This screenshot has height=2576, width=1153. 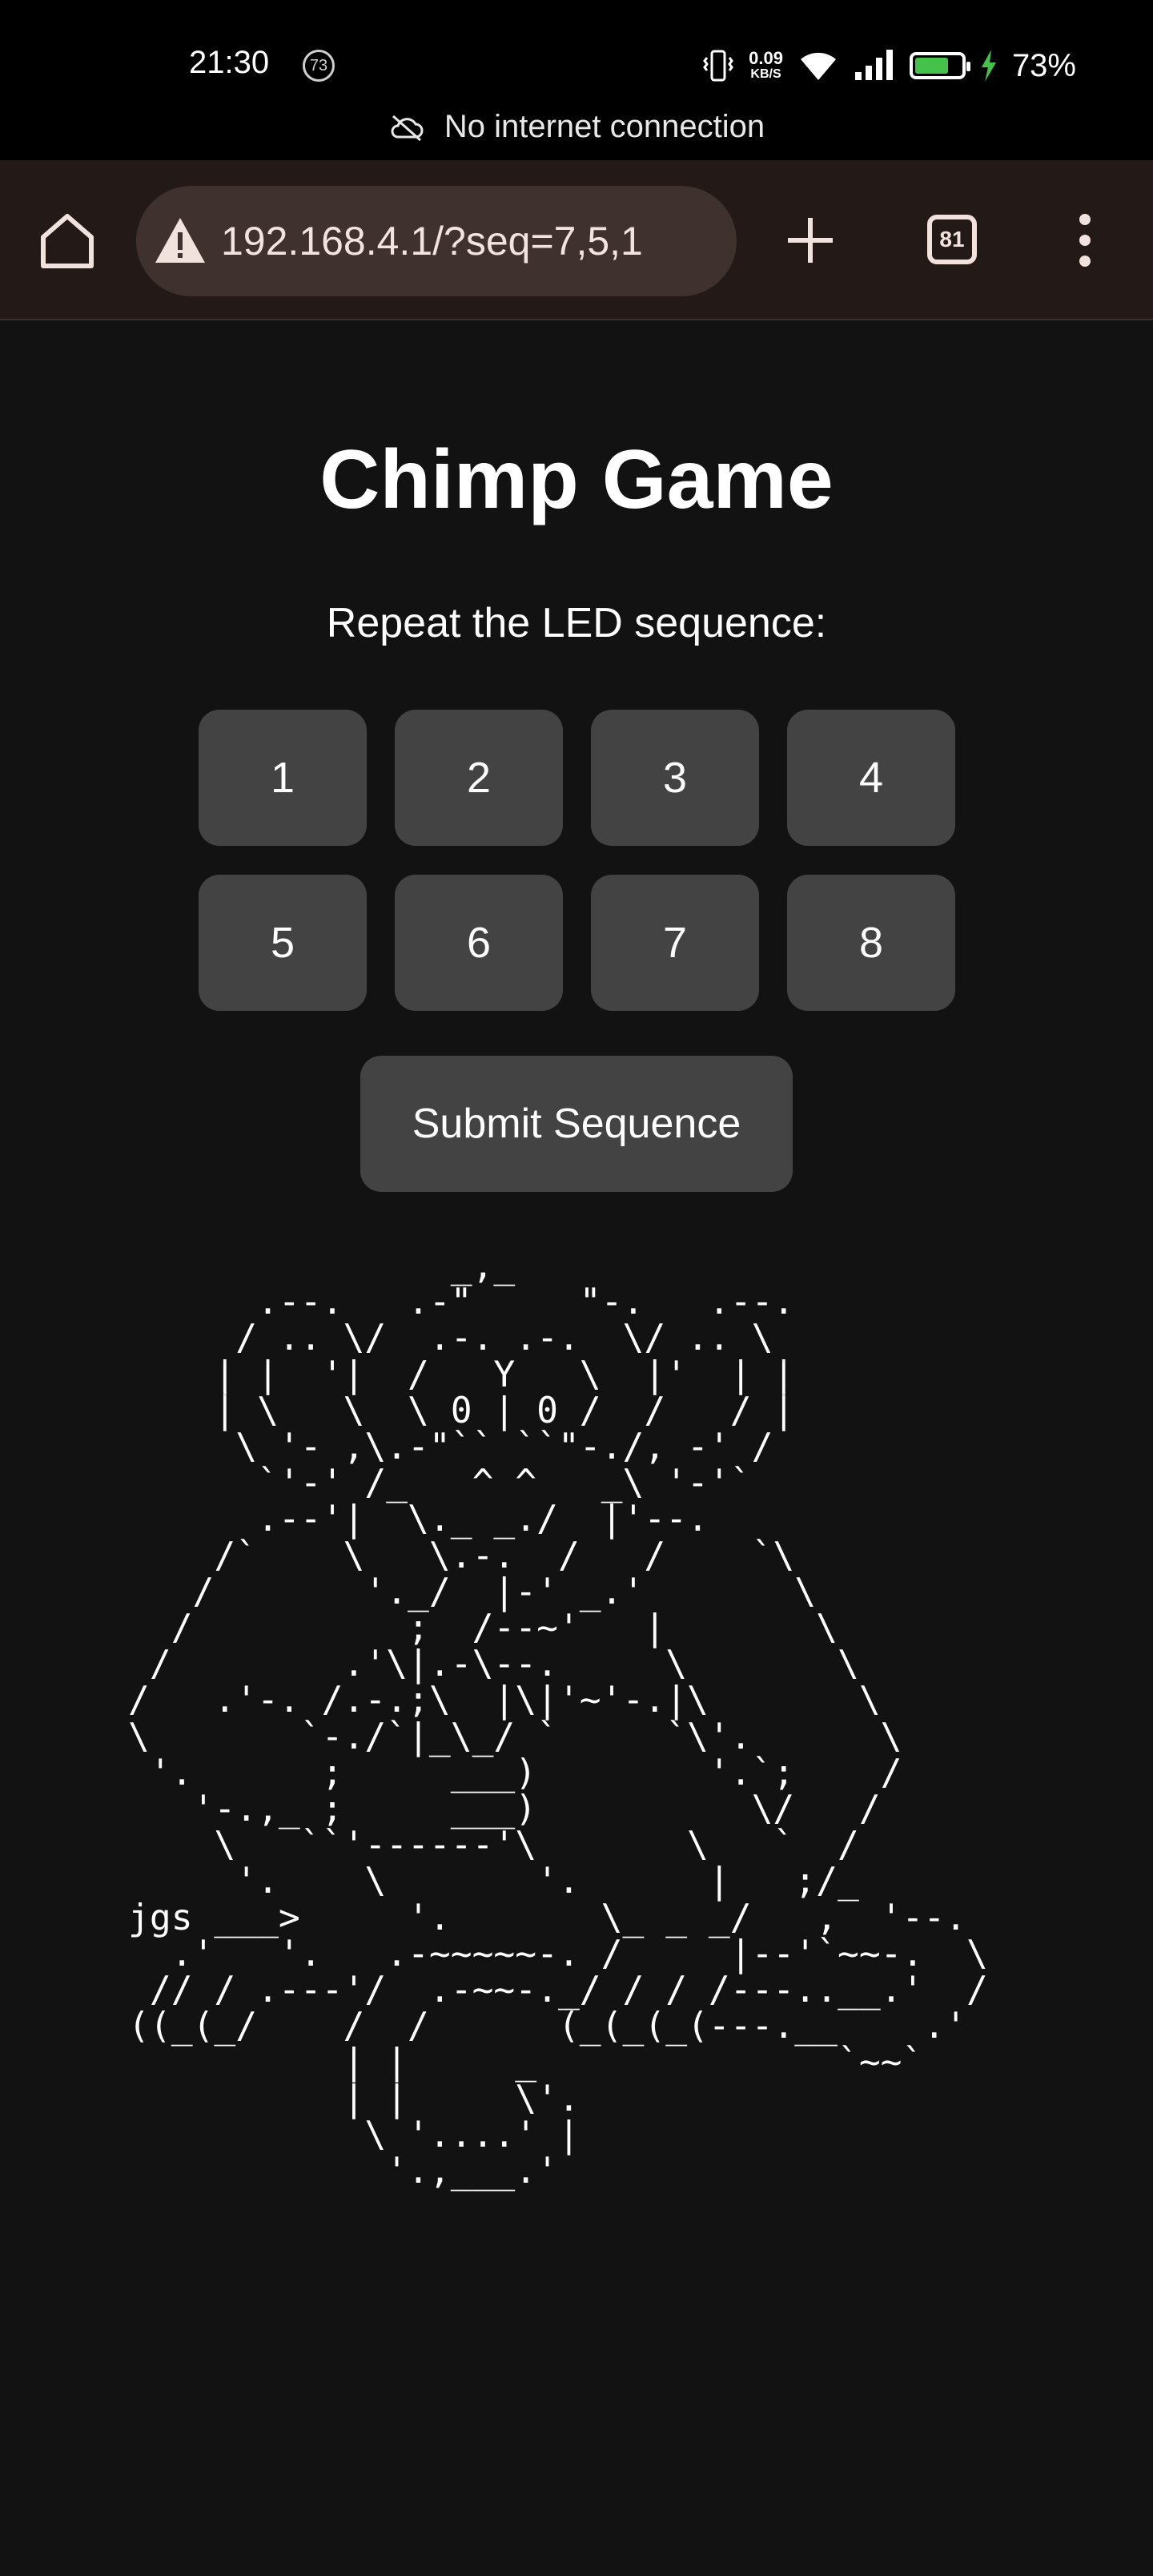 I want to click on status-time: 21:30, so click(x=229, y=62).